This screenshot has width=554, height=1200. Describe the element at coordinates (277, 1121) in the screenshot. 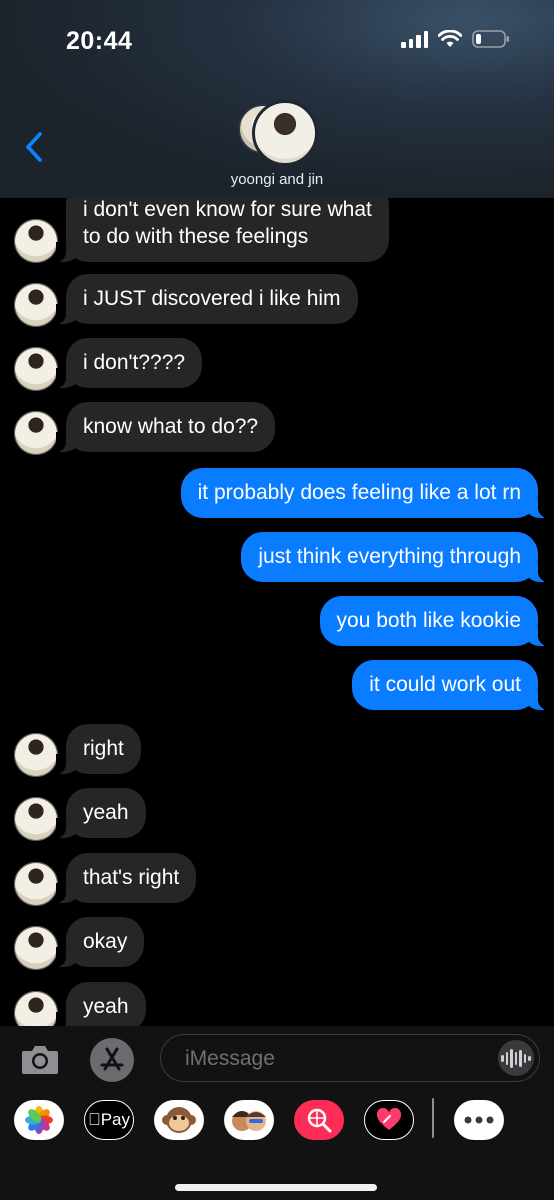

I see `app-drawer:  Pay` at that location.